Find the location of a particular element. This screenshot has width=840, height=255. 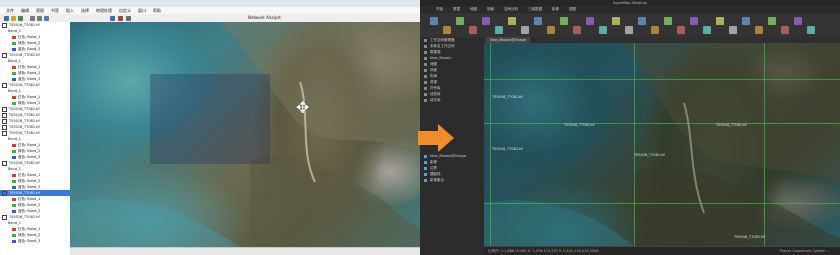

ribbon-tab: 视图 is located at coordinates (572, 9).